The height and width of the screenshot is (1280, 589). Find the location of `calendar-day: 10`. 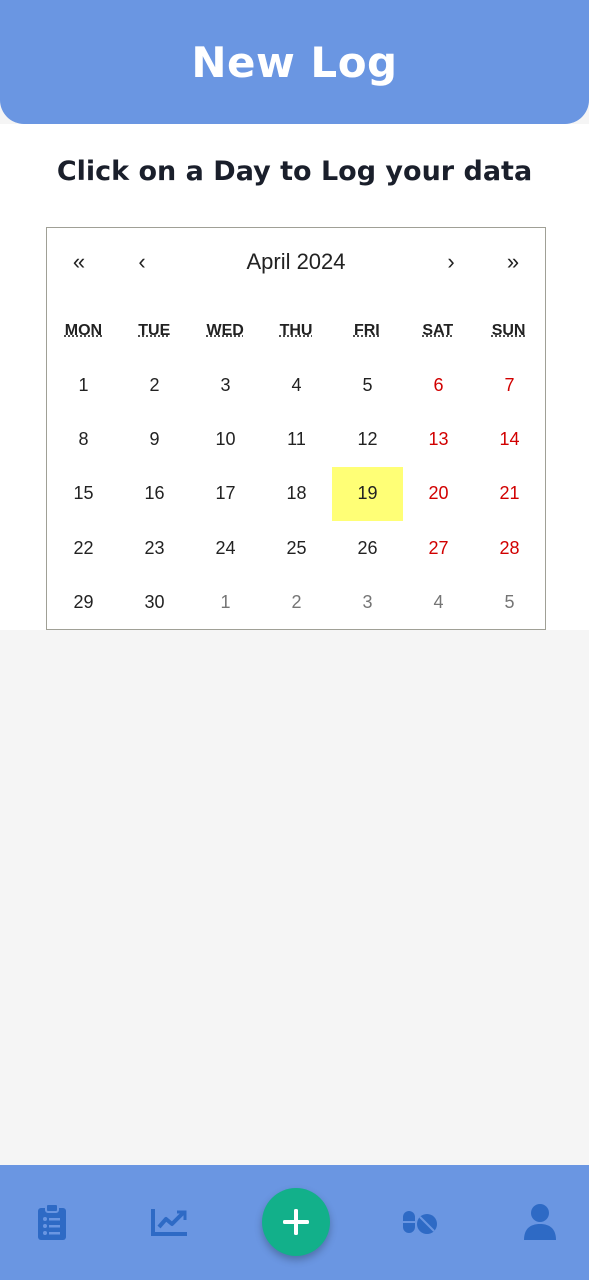

calendar-day: 10 is located at coordinates (225, 439).